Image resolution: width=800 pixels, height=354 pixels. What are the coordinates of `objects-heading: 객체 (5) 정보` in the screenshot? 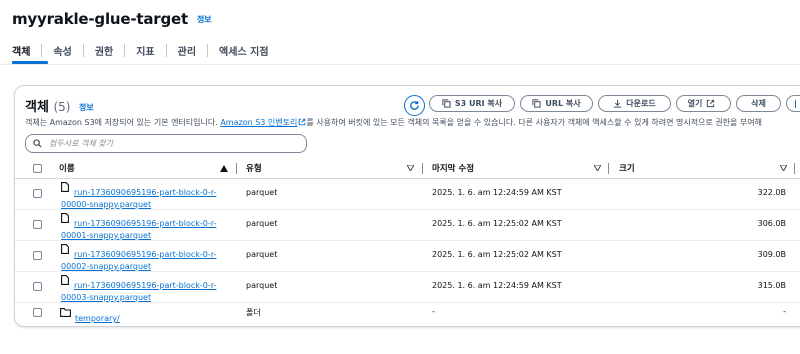 It's located at (59, 105).